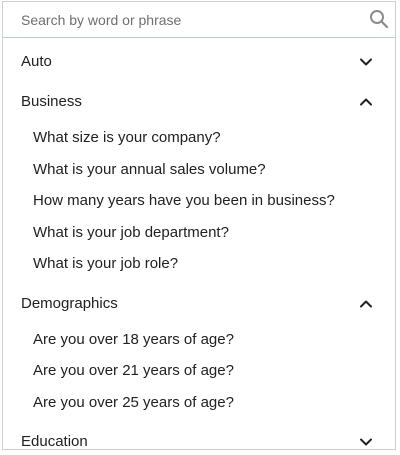 The height and width of the screenshot is (455, 400). I want to click on question-item: What is your job role?, so click(199, 264).